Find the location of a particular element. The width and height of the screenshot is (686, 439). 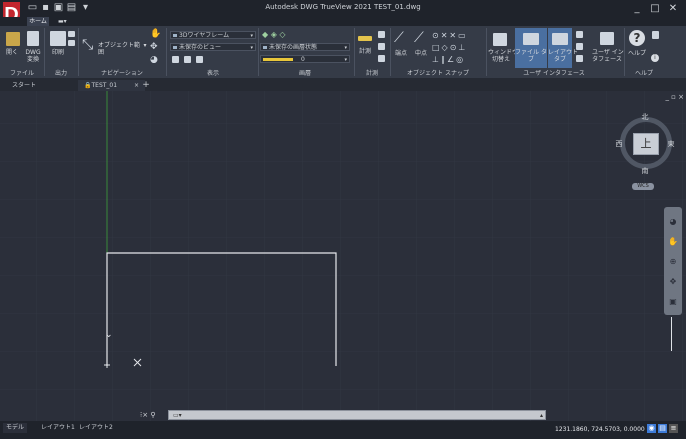

palettes-icon is located at coordinates (579, 58).